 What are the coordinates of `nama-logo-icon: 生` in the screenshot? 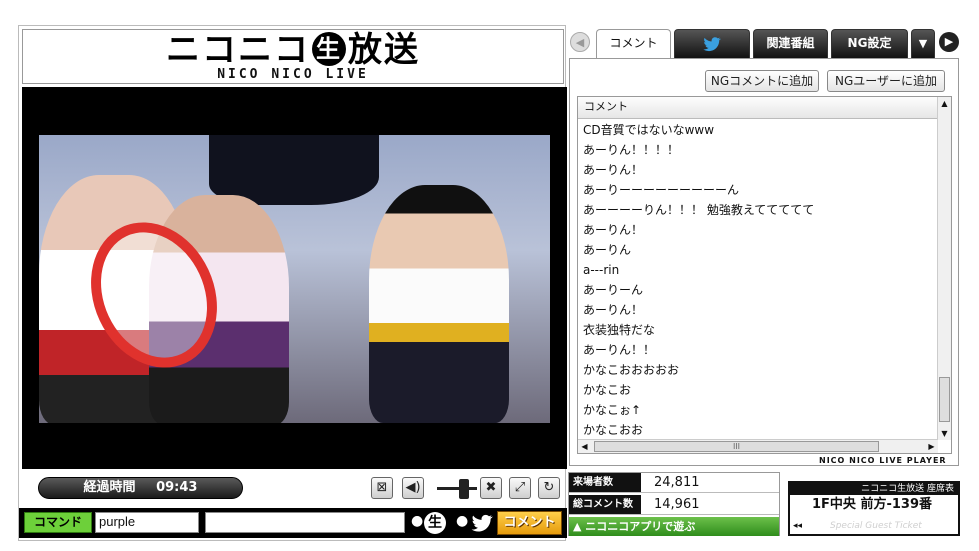 It's located at (329, 49).